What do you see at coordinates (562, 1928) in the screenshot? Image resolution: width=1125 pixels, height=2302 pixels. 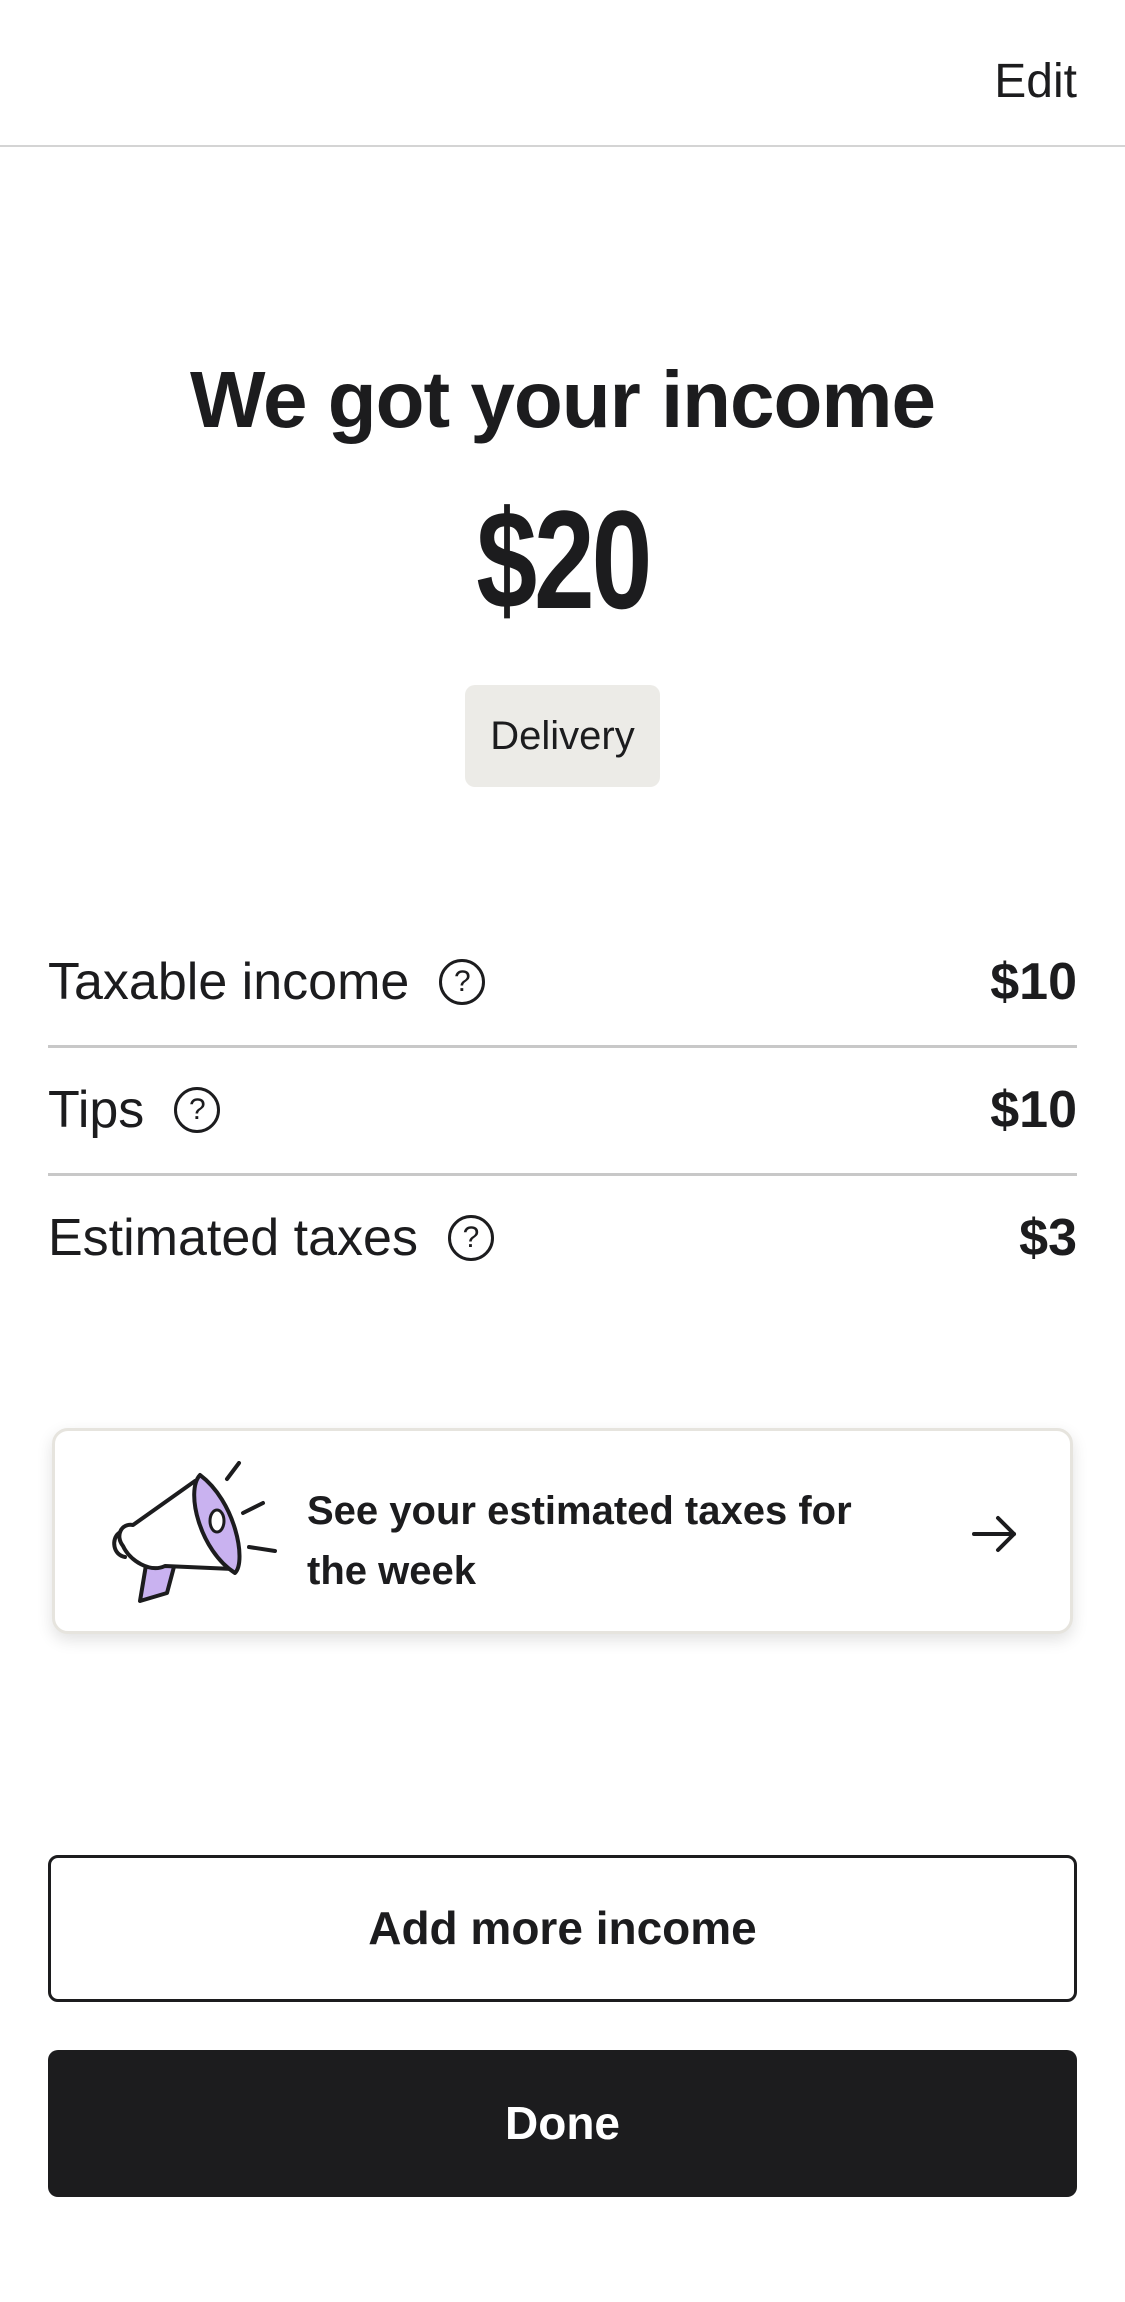 I see `add-more-income-button: Add more income` at bounding box center [562, 1928].